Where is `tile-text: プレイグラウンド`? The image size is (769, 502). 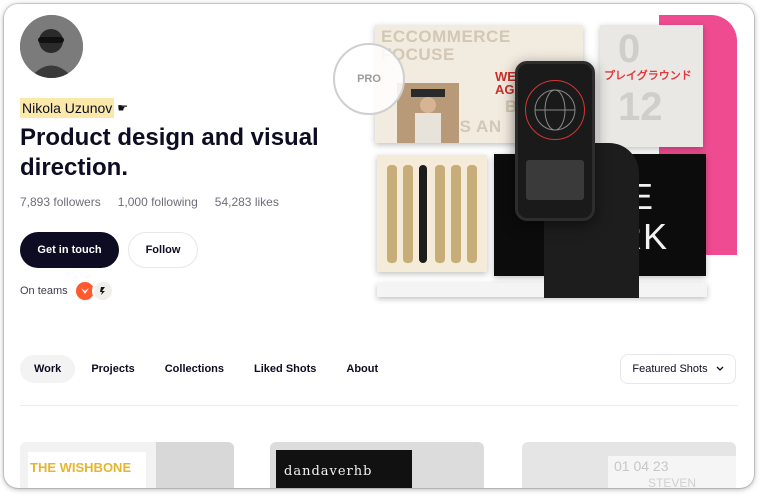 tile-text: プレイグラウンド is located at coordinates (648, 76).